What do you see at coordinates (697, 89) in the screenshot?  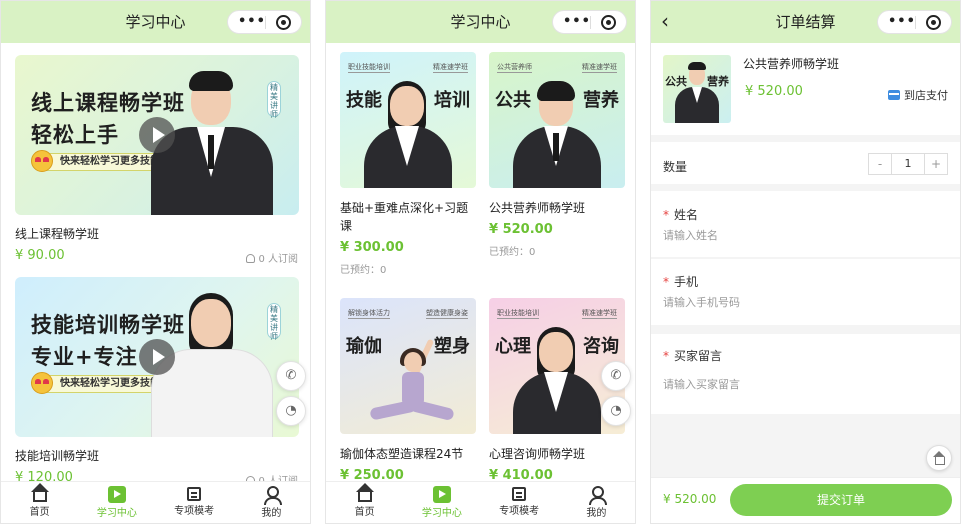 I see `product-thumbnail: 公共 营养` at bounding box center [697, 89].